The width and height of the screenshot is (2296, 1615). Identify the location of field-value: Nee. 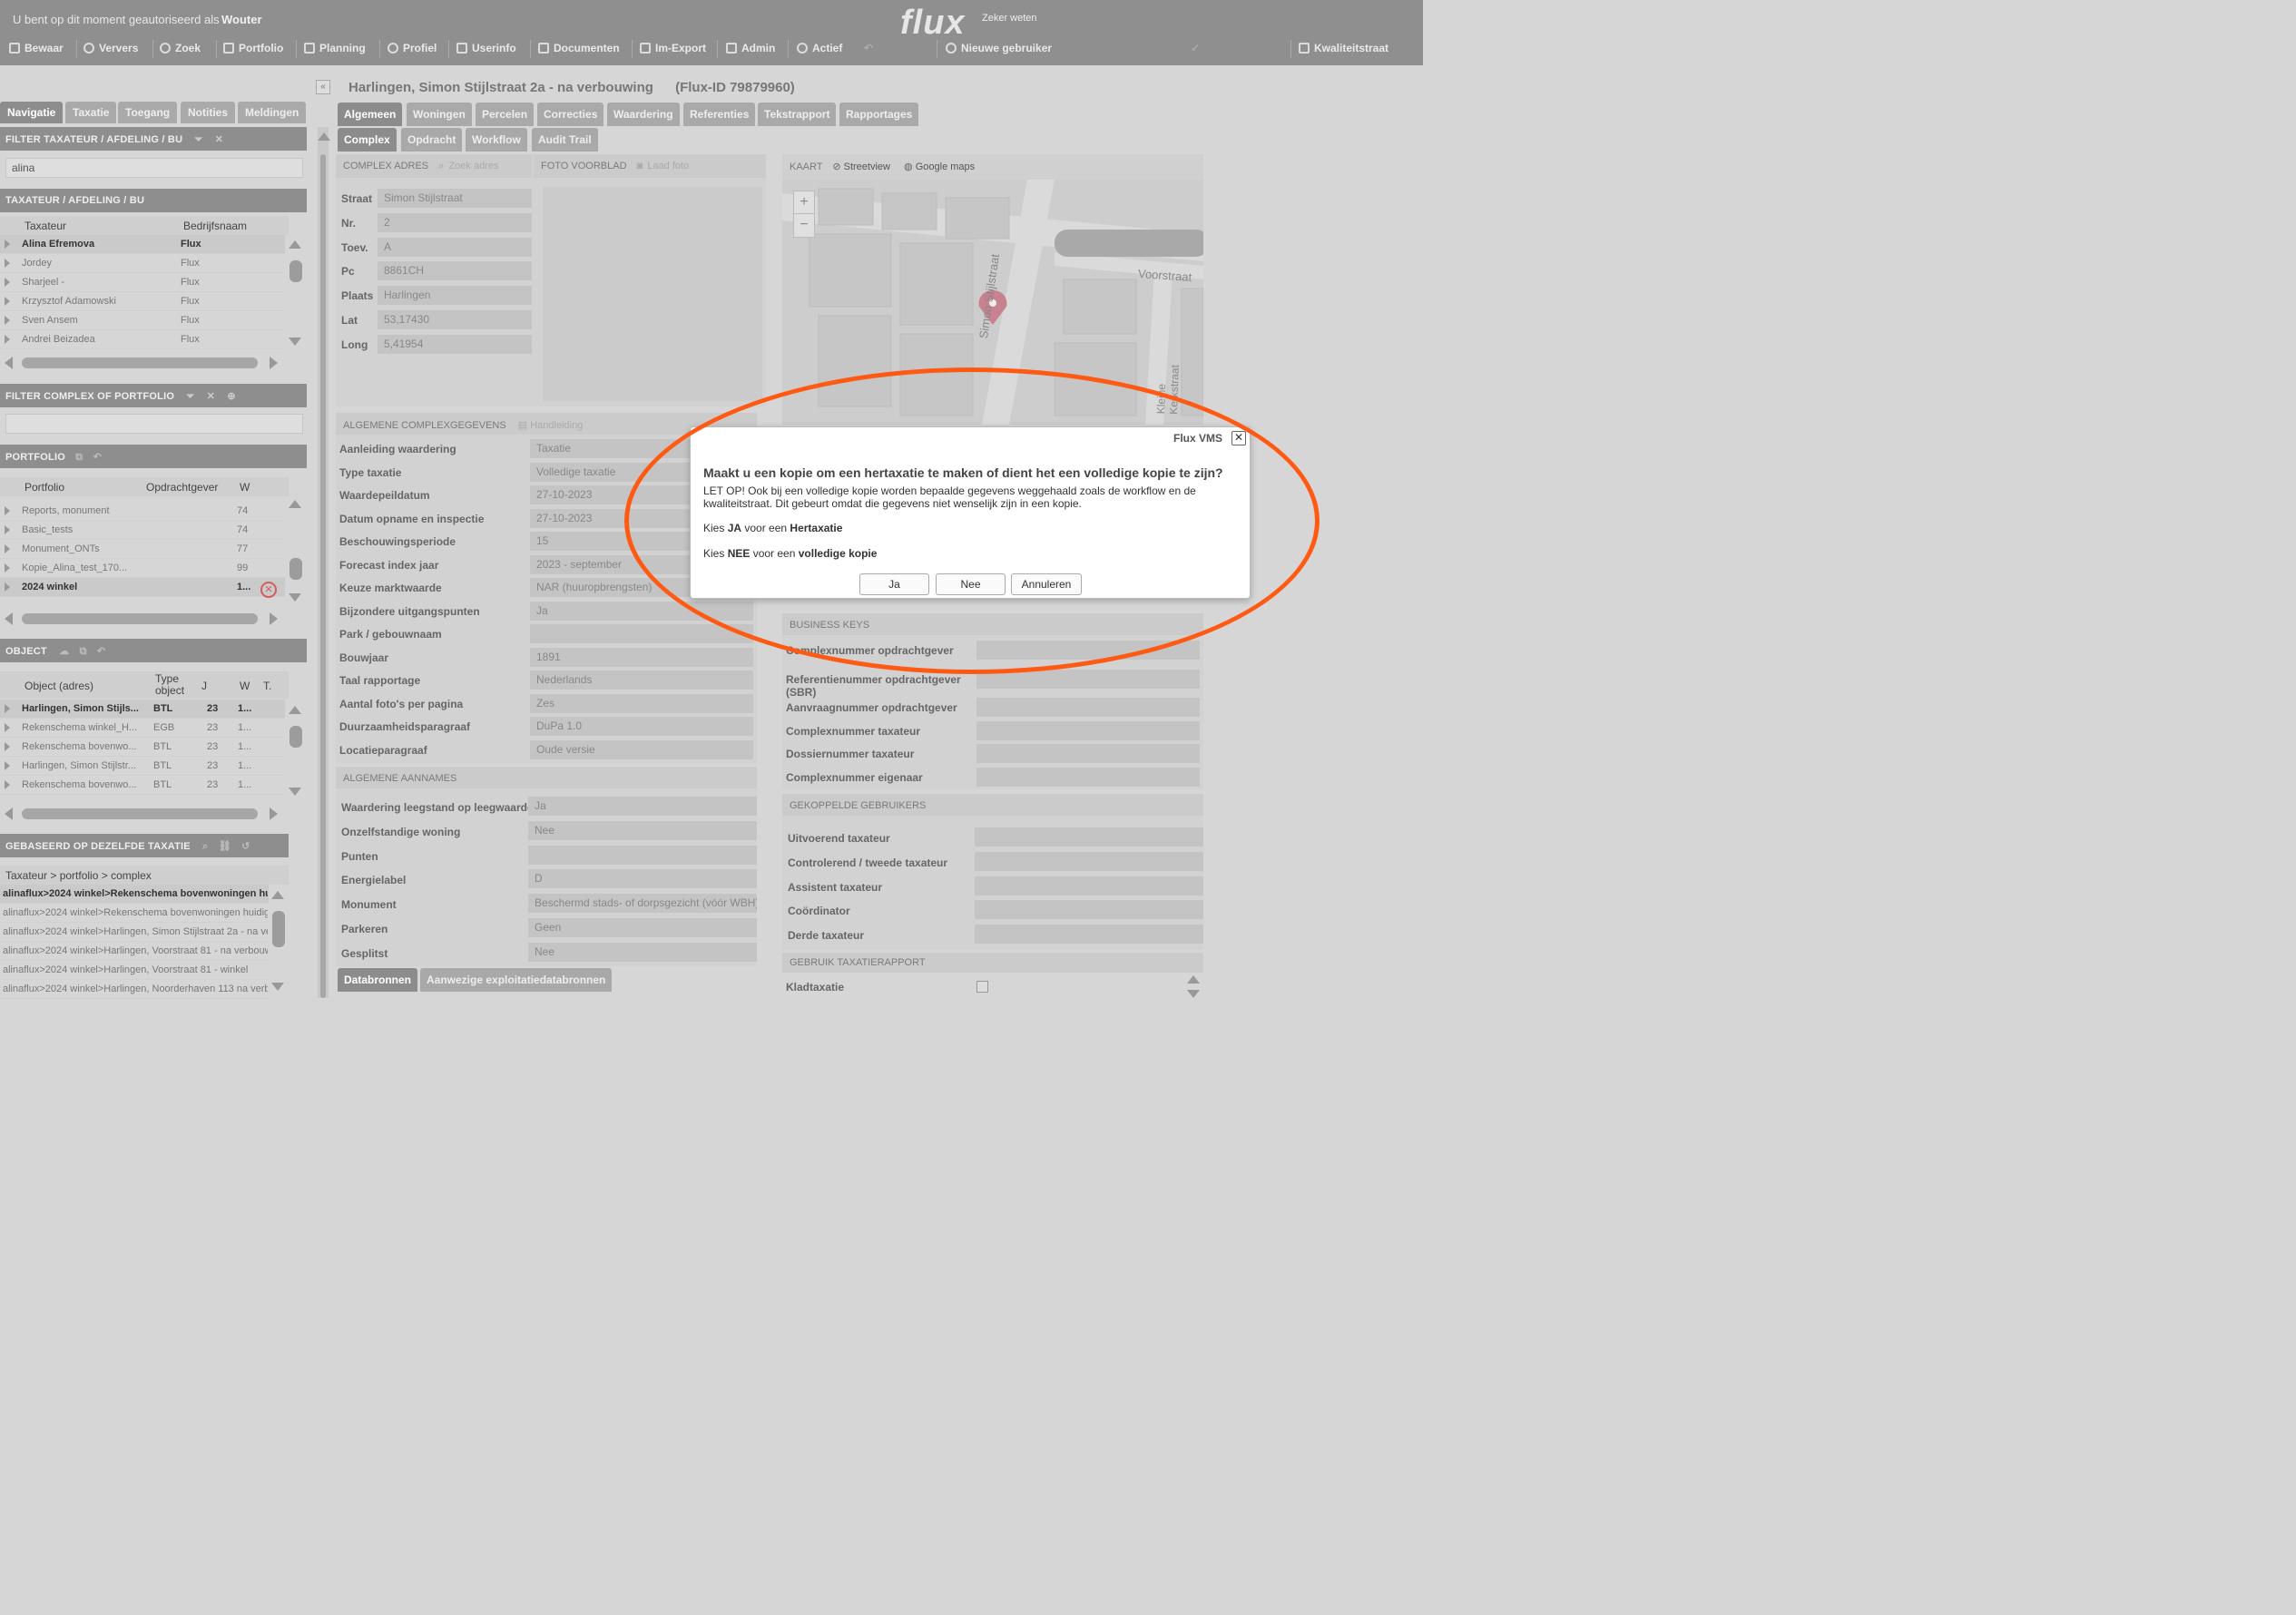
(642, 830).